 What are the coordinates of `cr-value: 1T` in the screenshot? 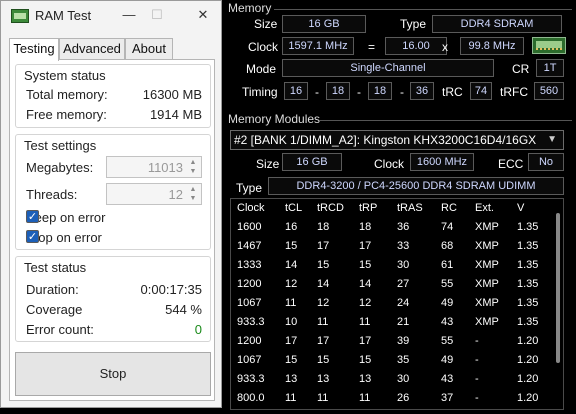 It's located at (550, 68).